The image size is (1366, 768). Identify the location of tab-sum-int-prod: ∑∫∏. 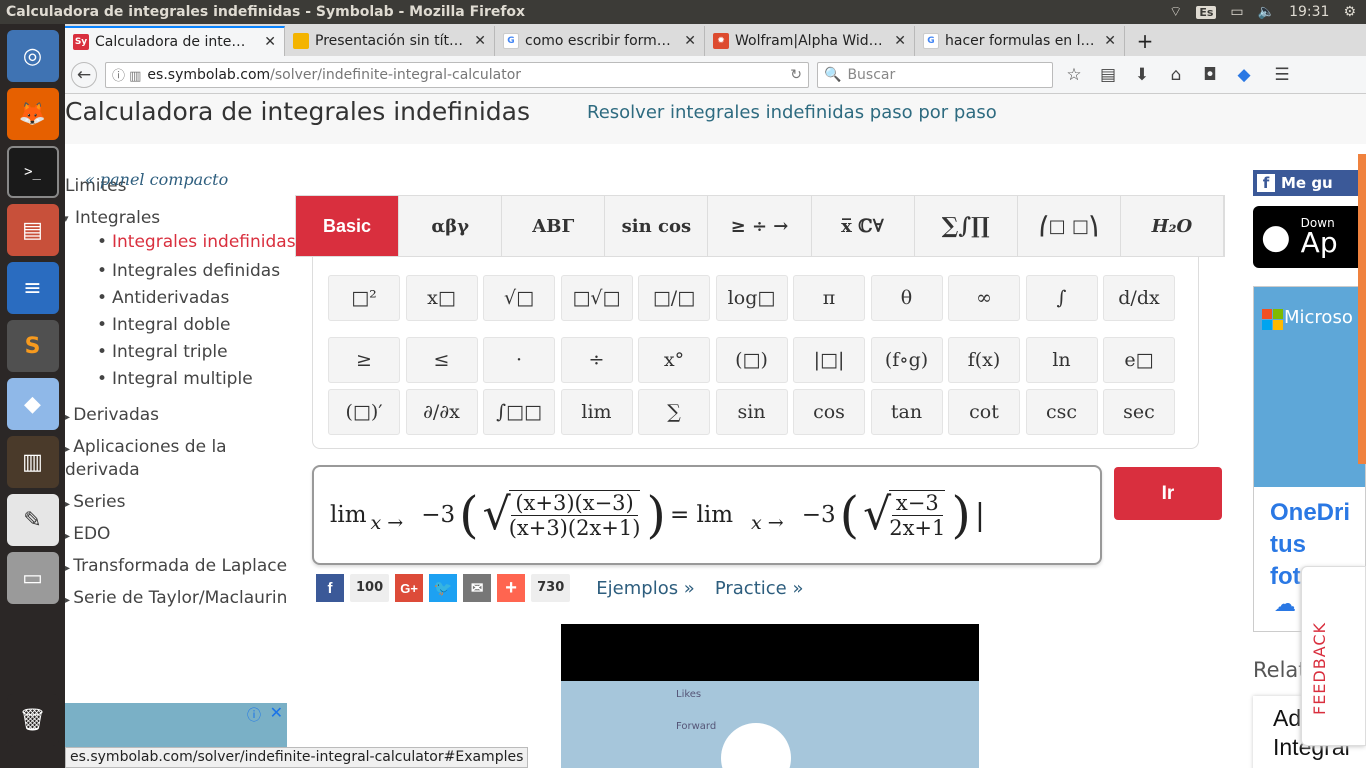
(966, 226).